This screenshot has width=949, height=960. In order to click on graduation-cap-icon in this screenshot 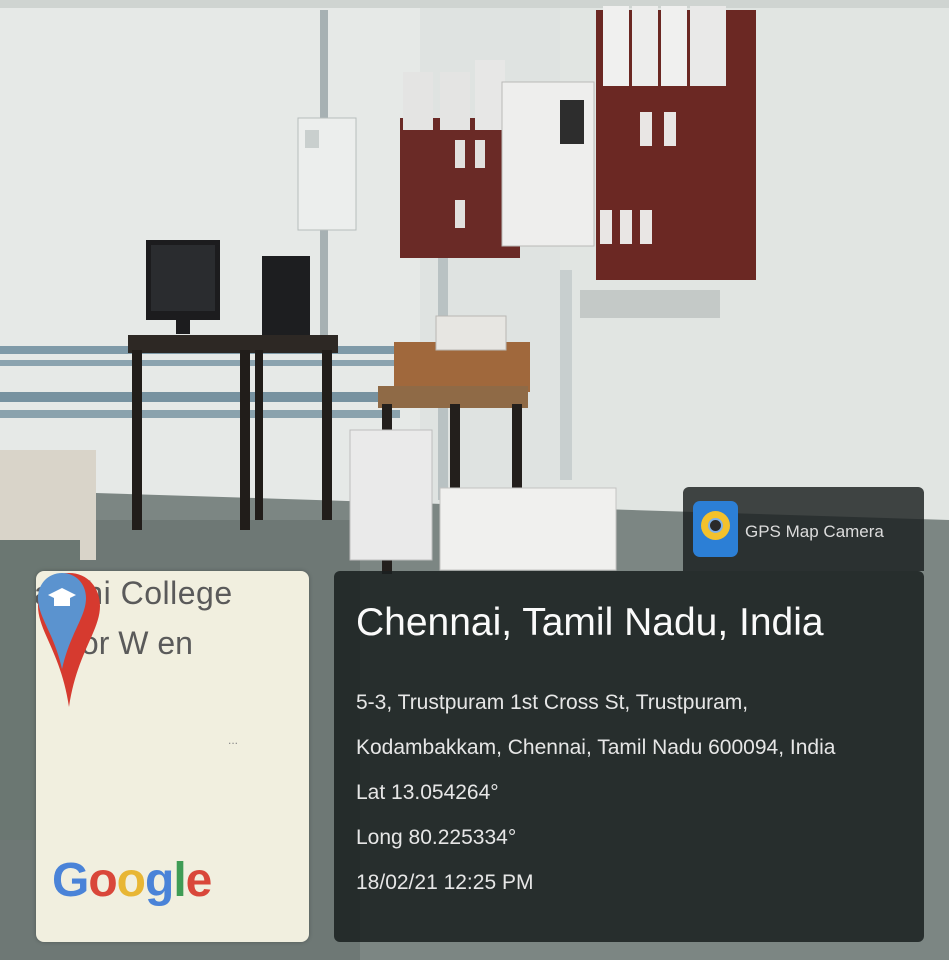, I will do `click(62, 621)`.